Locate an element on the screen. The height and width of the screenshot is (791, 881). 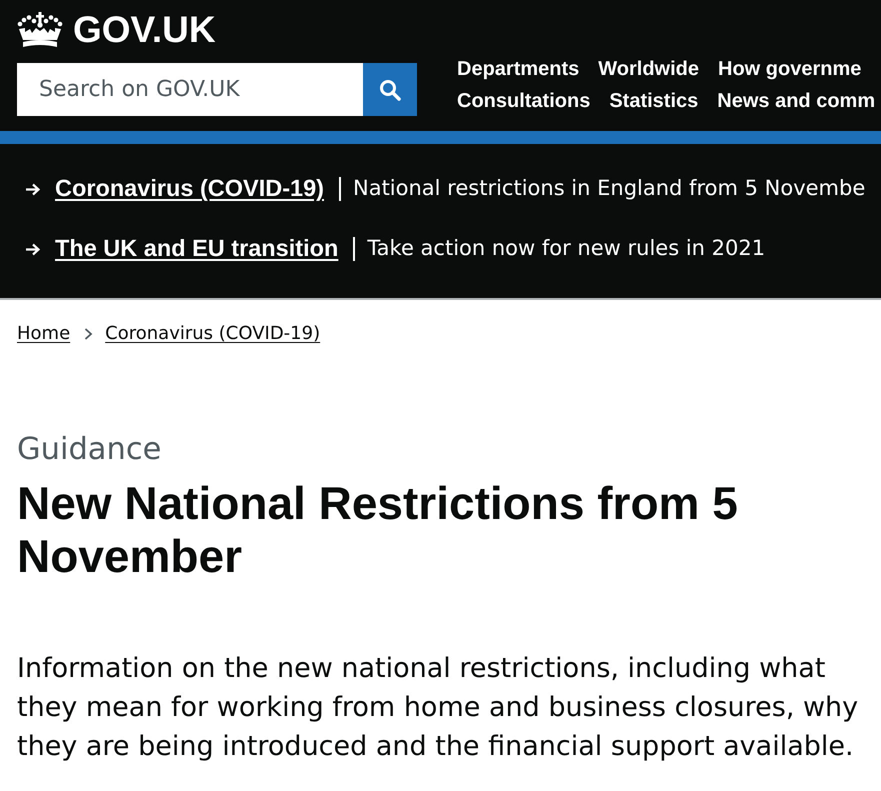
lead-paragraph: Information on the new national restrictions, including what they mean for working from home and business closures, why they are being introduced and the financial support available. is located at coordinates (438, 708).